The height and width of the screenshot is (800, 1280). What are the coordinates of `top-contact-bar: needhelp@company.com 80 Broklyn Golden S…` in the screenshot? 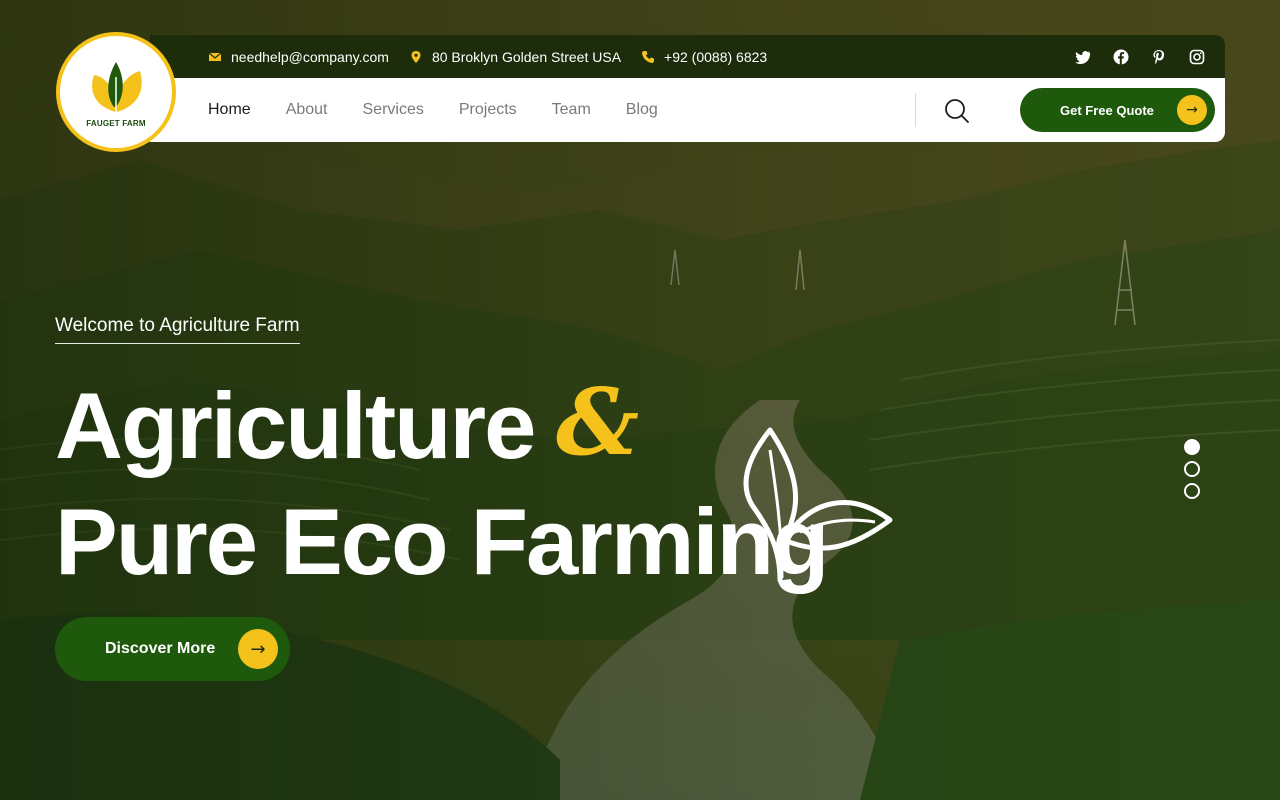 It's located at (687, 56).